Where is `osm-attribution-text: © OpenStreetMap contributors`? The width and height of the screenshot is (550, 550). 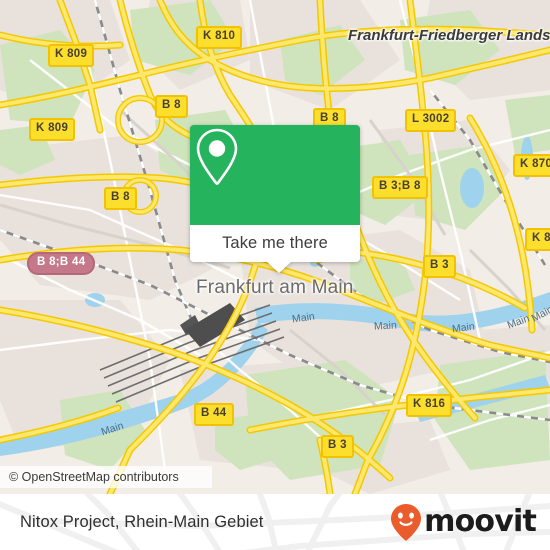
osm-attribution-text: © OpenStreetMap contributors is located at coordinates (94, 477).